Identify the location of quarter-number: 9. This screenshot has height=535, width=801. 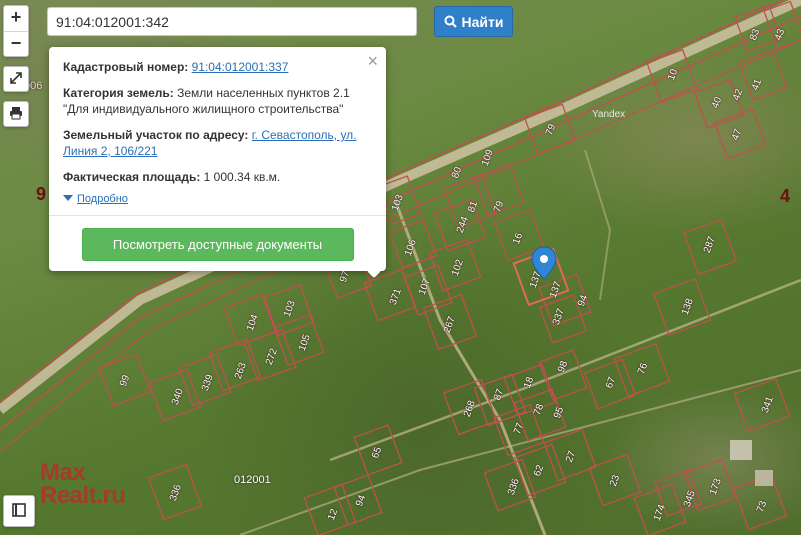
(41, 194).